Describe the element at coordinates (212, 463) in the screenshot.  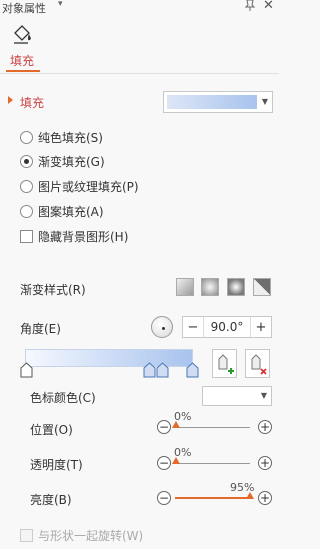
I see `transparency-slider-track` at that location.